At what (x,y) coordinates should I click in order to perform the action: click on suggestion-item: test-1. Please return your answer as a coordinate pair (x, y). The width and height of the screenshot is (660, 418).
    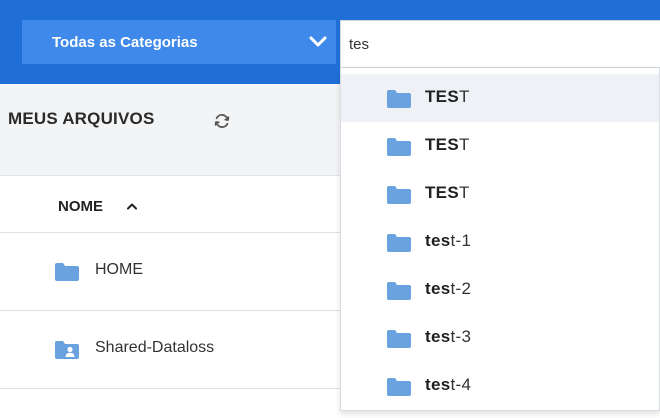
    Looking at the image, I should click on (500, 242).